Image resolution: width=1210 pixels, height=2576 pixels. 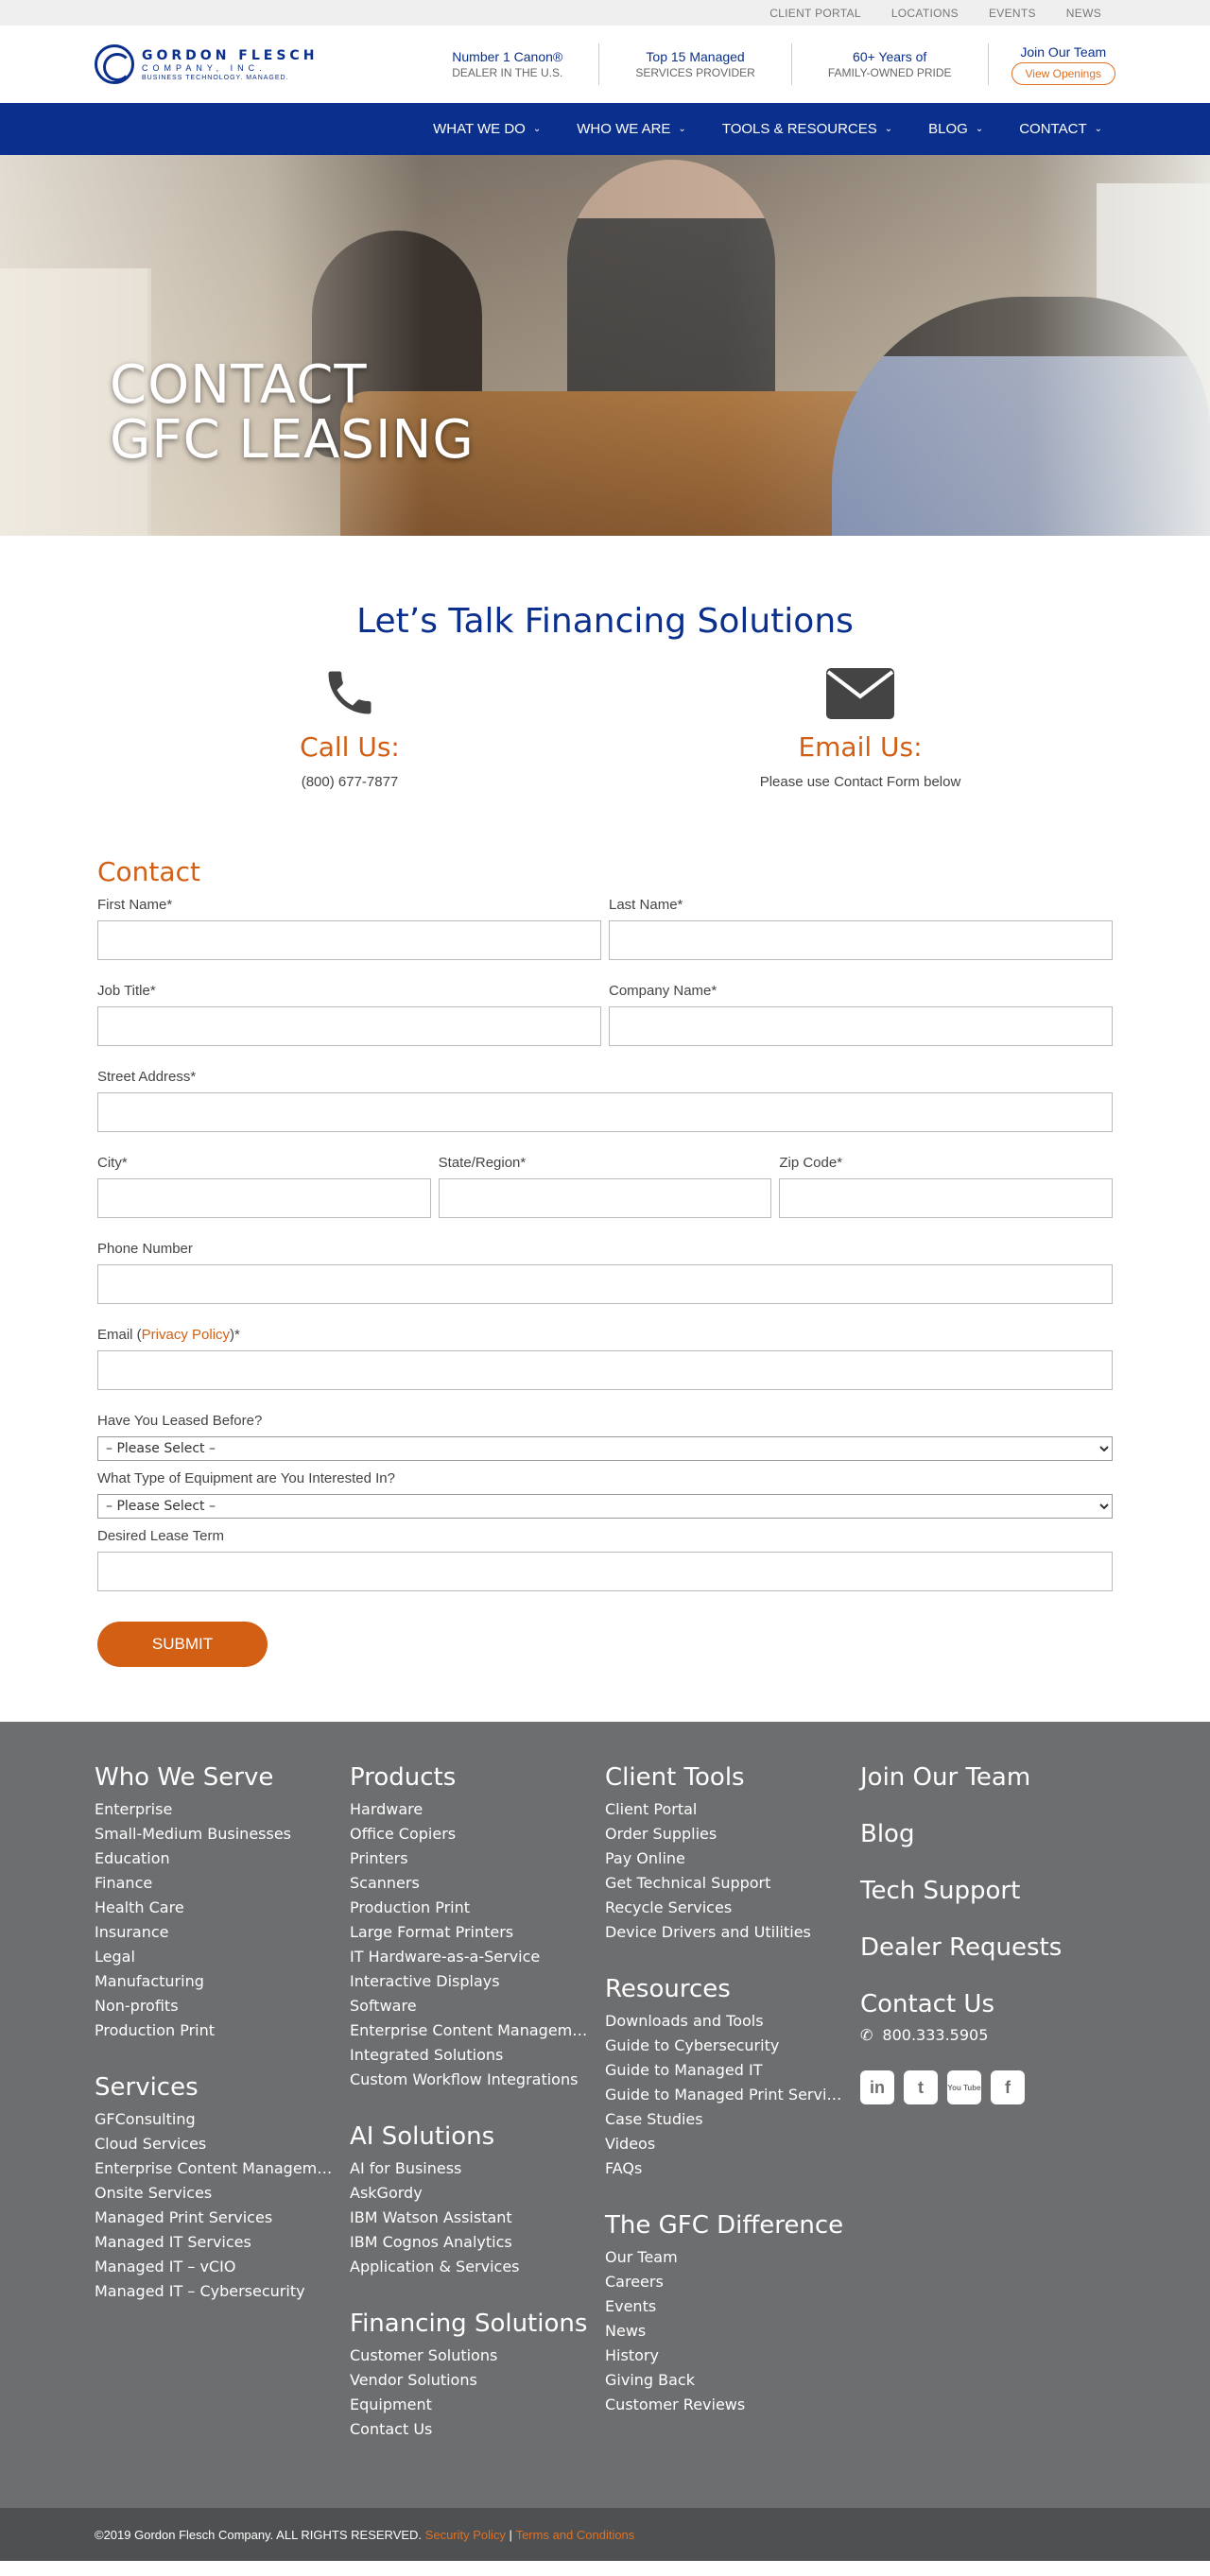 I want to click on footer-link: Get Technical Support, so click(x=725, y=1883).